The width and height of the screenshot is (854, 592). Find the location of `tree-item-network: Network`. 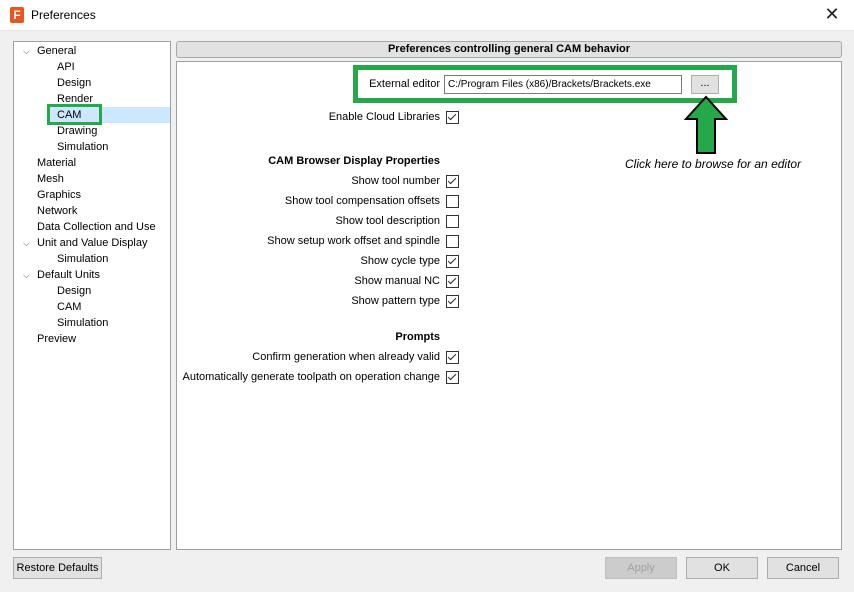

tree-item-network: Network is located at coordinates (57, 211).